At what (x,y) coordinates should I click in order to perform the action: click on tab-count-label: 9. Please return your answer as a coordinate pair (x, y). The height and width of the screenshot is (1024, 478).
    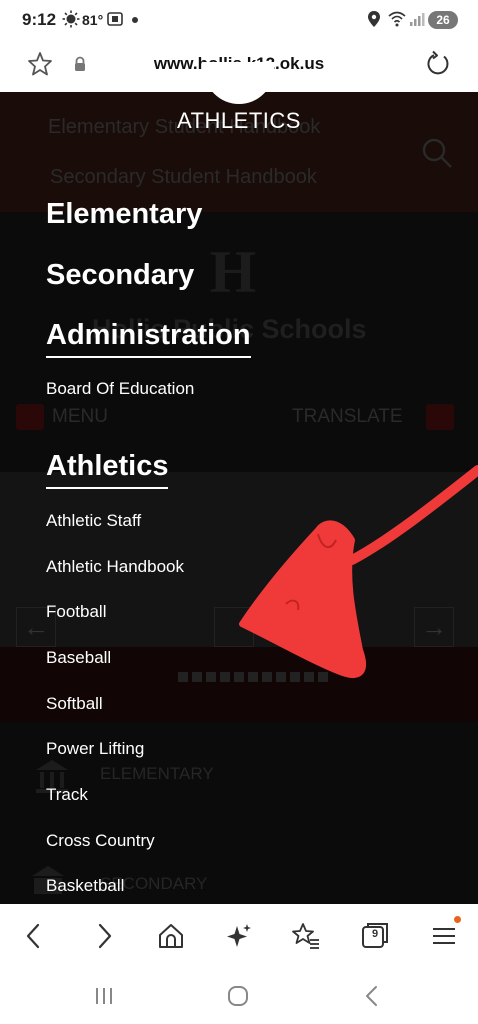
    Looking at the image, I should click on (375, 934).